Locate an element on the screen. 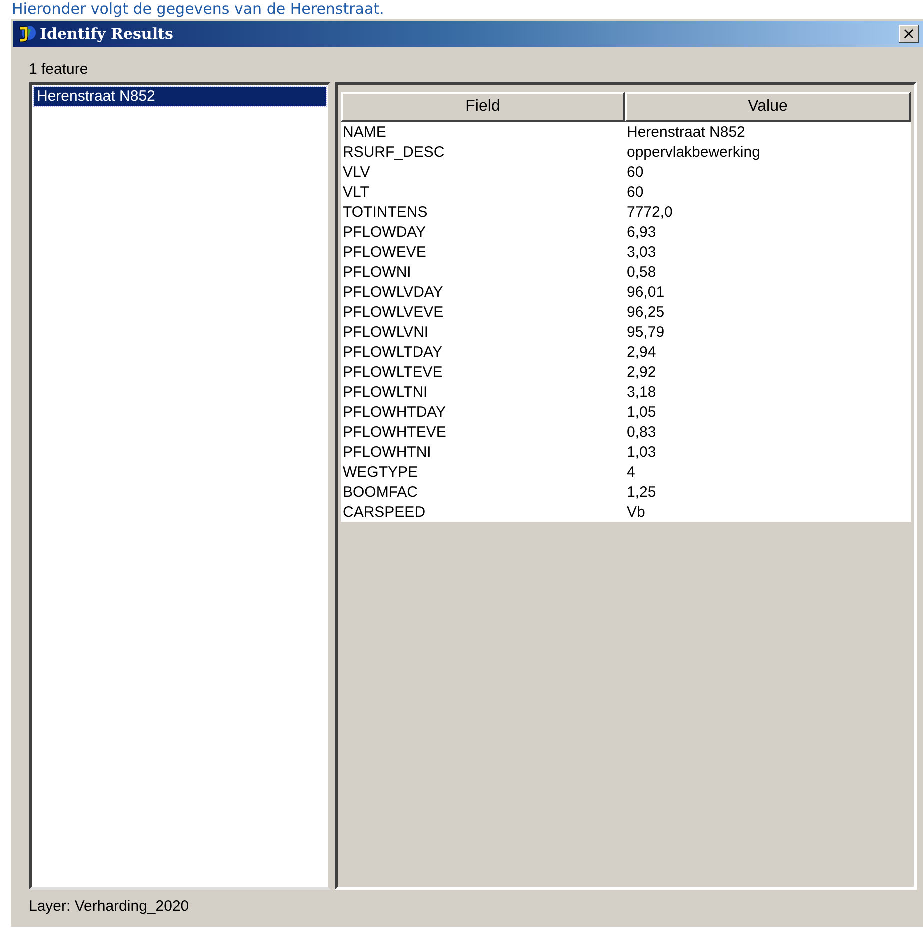  window-title: Identify Results is located at coordinates (107, 34).